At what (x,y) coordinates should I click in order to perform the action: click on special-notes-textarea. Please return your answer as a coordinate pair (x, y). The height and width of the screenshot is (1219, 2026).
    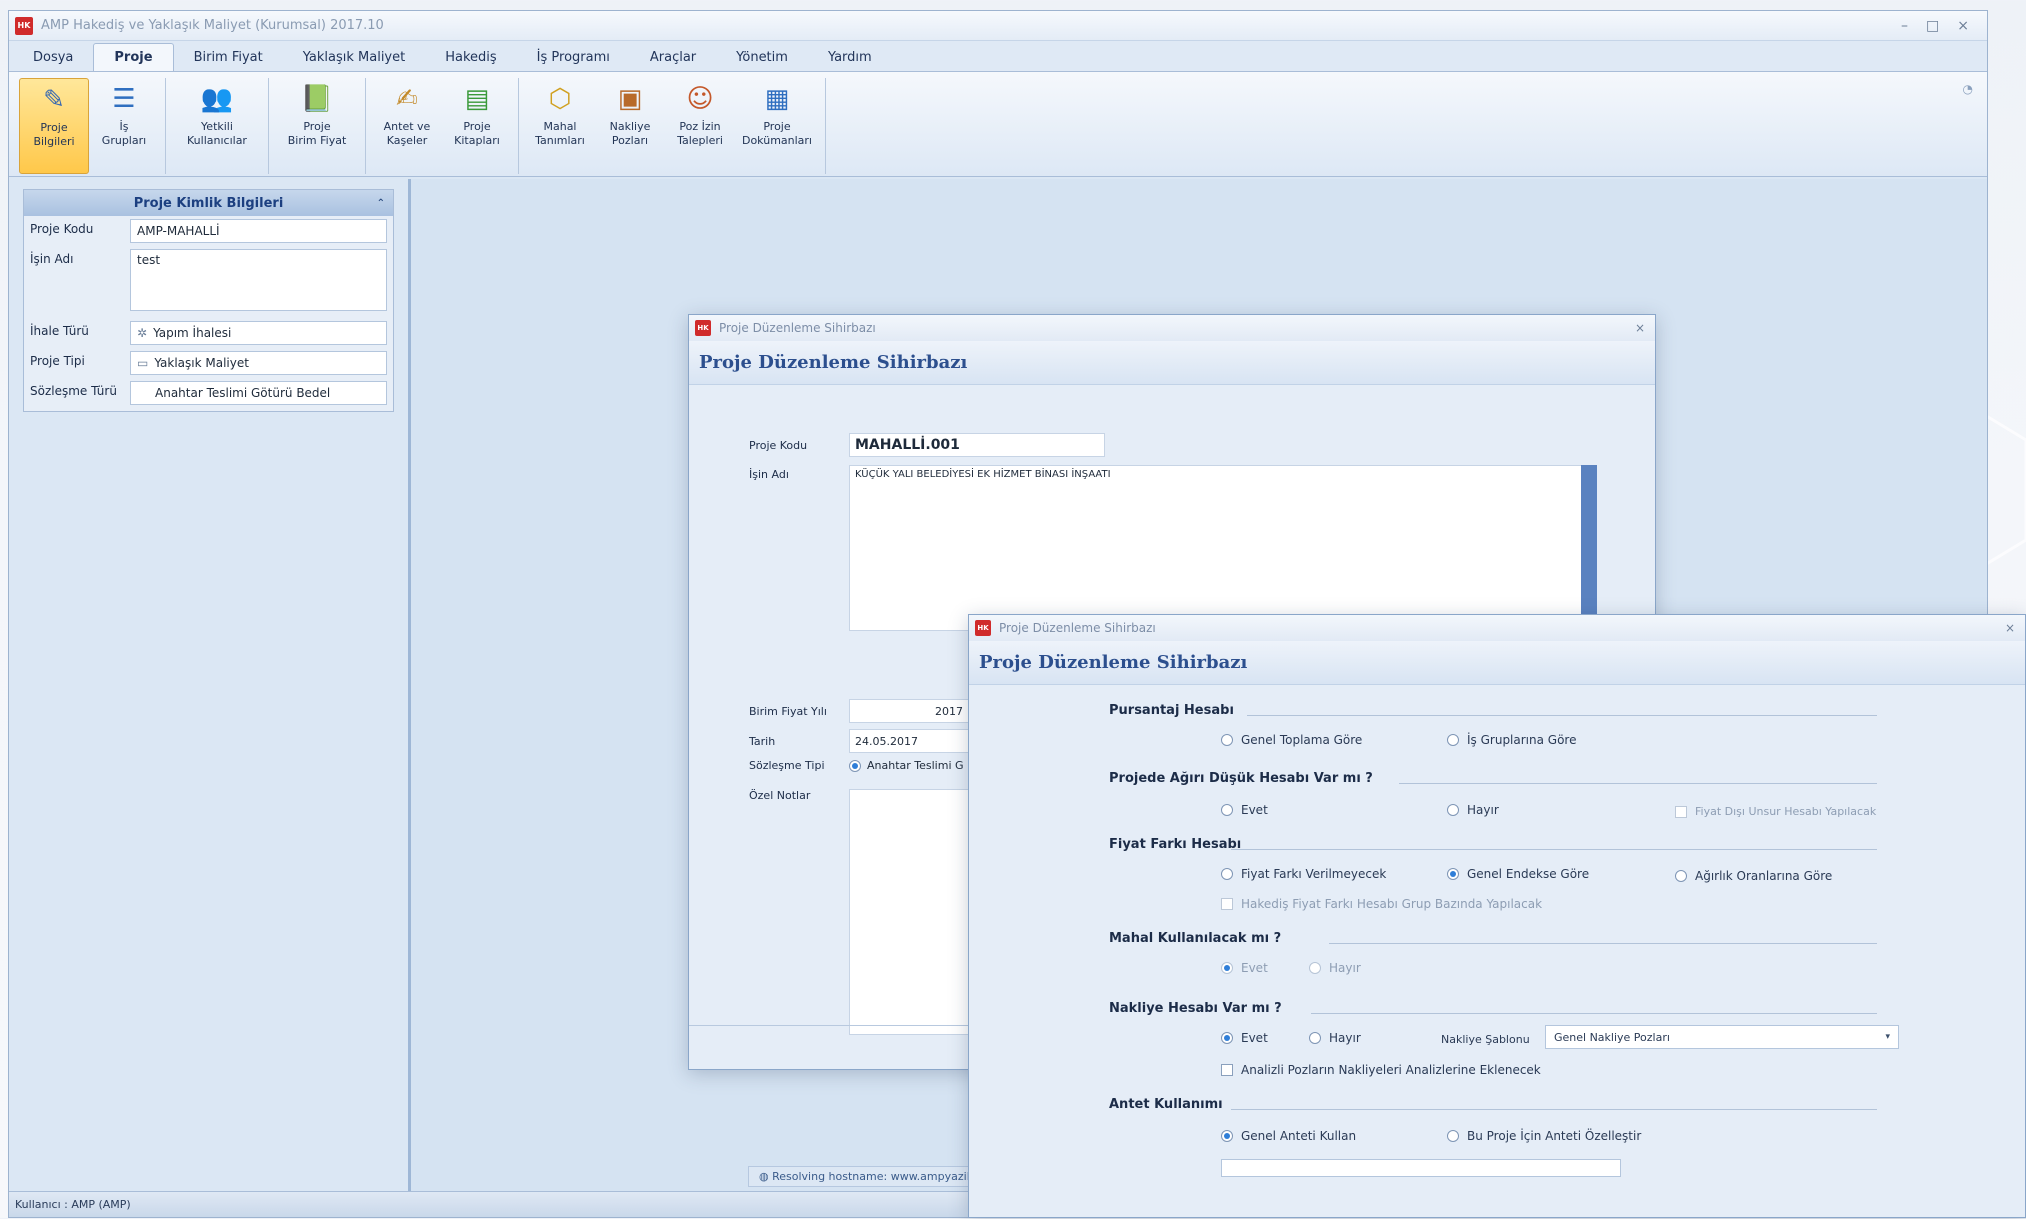
    Looking at the image, I should click on (909, 912).